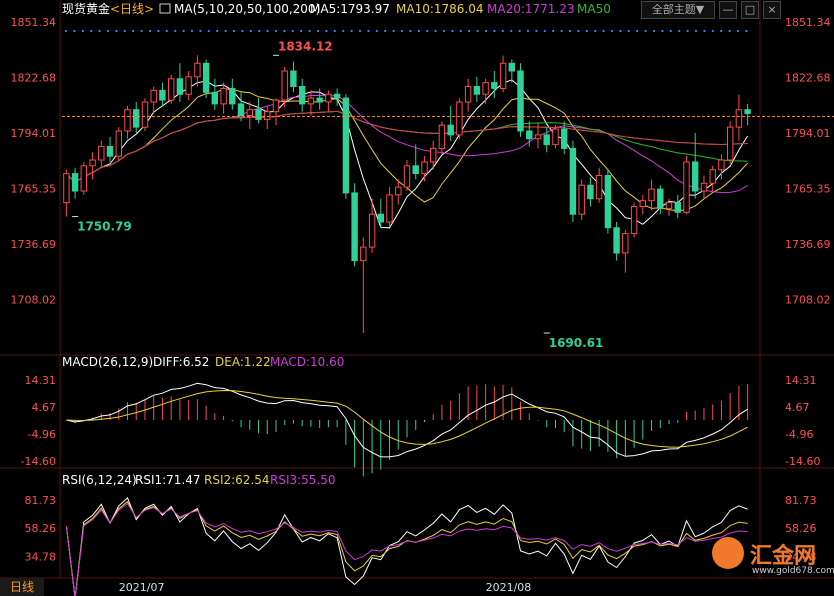  Describe the element at coordinates (531, 9) in the screenshot. I see `ma20-value: MA20:1771.23` at that location.